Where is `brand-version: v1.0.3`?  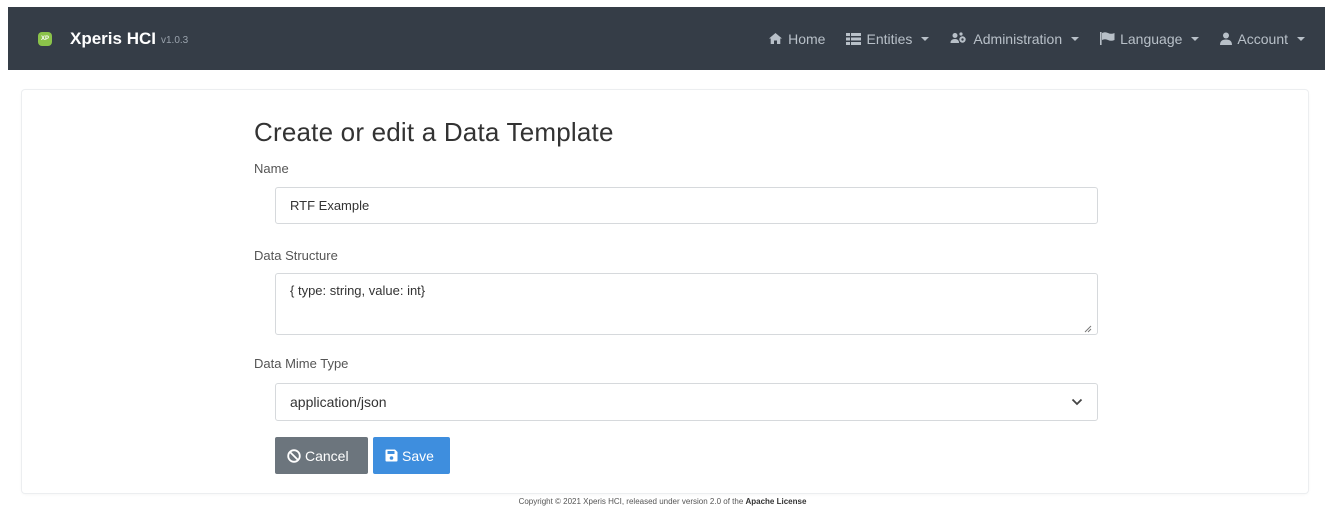
brand-version: v1.0.3 is located at coordinates (174, 40).